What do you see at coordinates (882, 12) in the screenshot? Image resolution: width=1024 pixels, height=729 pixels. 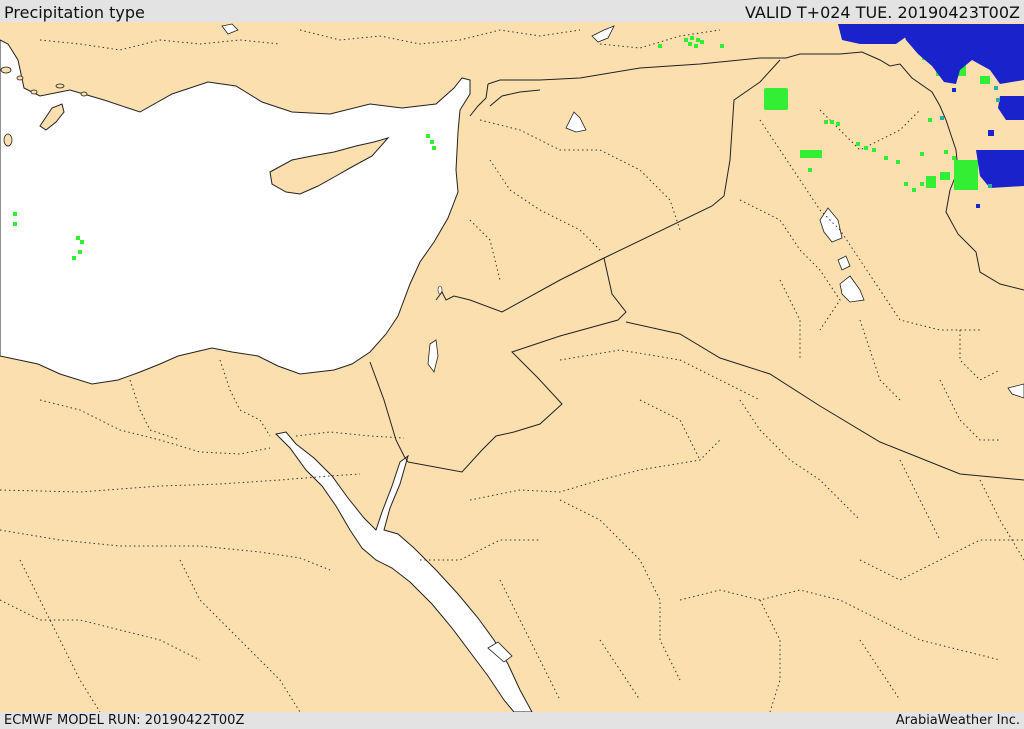 I see `valid-time-label: VALID T+024 TUE. 20190423T00Z` at bounding box center [882, 12].